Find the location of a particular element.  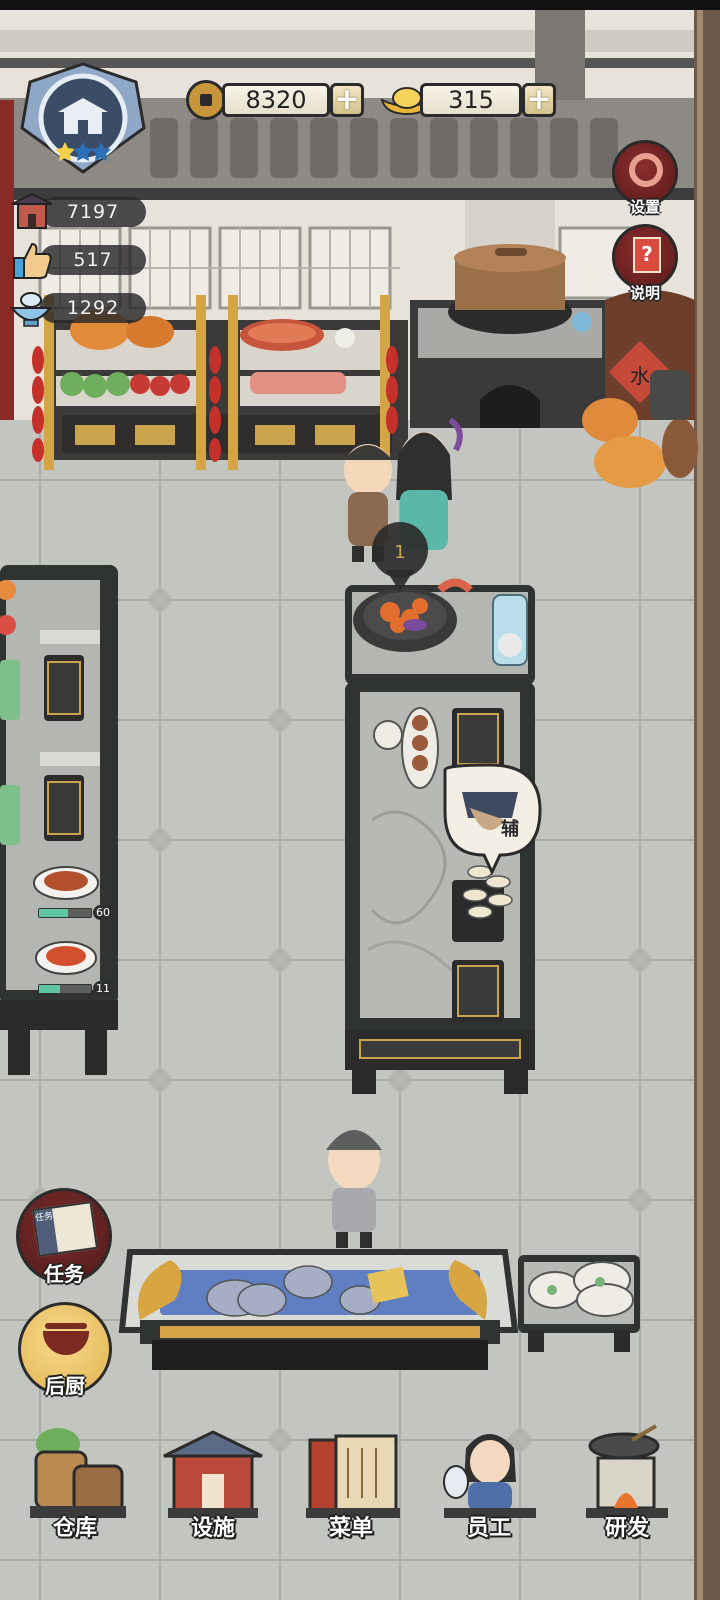

cooking-progress-value: 1 is located at coordinates (399, 552).